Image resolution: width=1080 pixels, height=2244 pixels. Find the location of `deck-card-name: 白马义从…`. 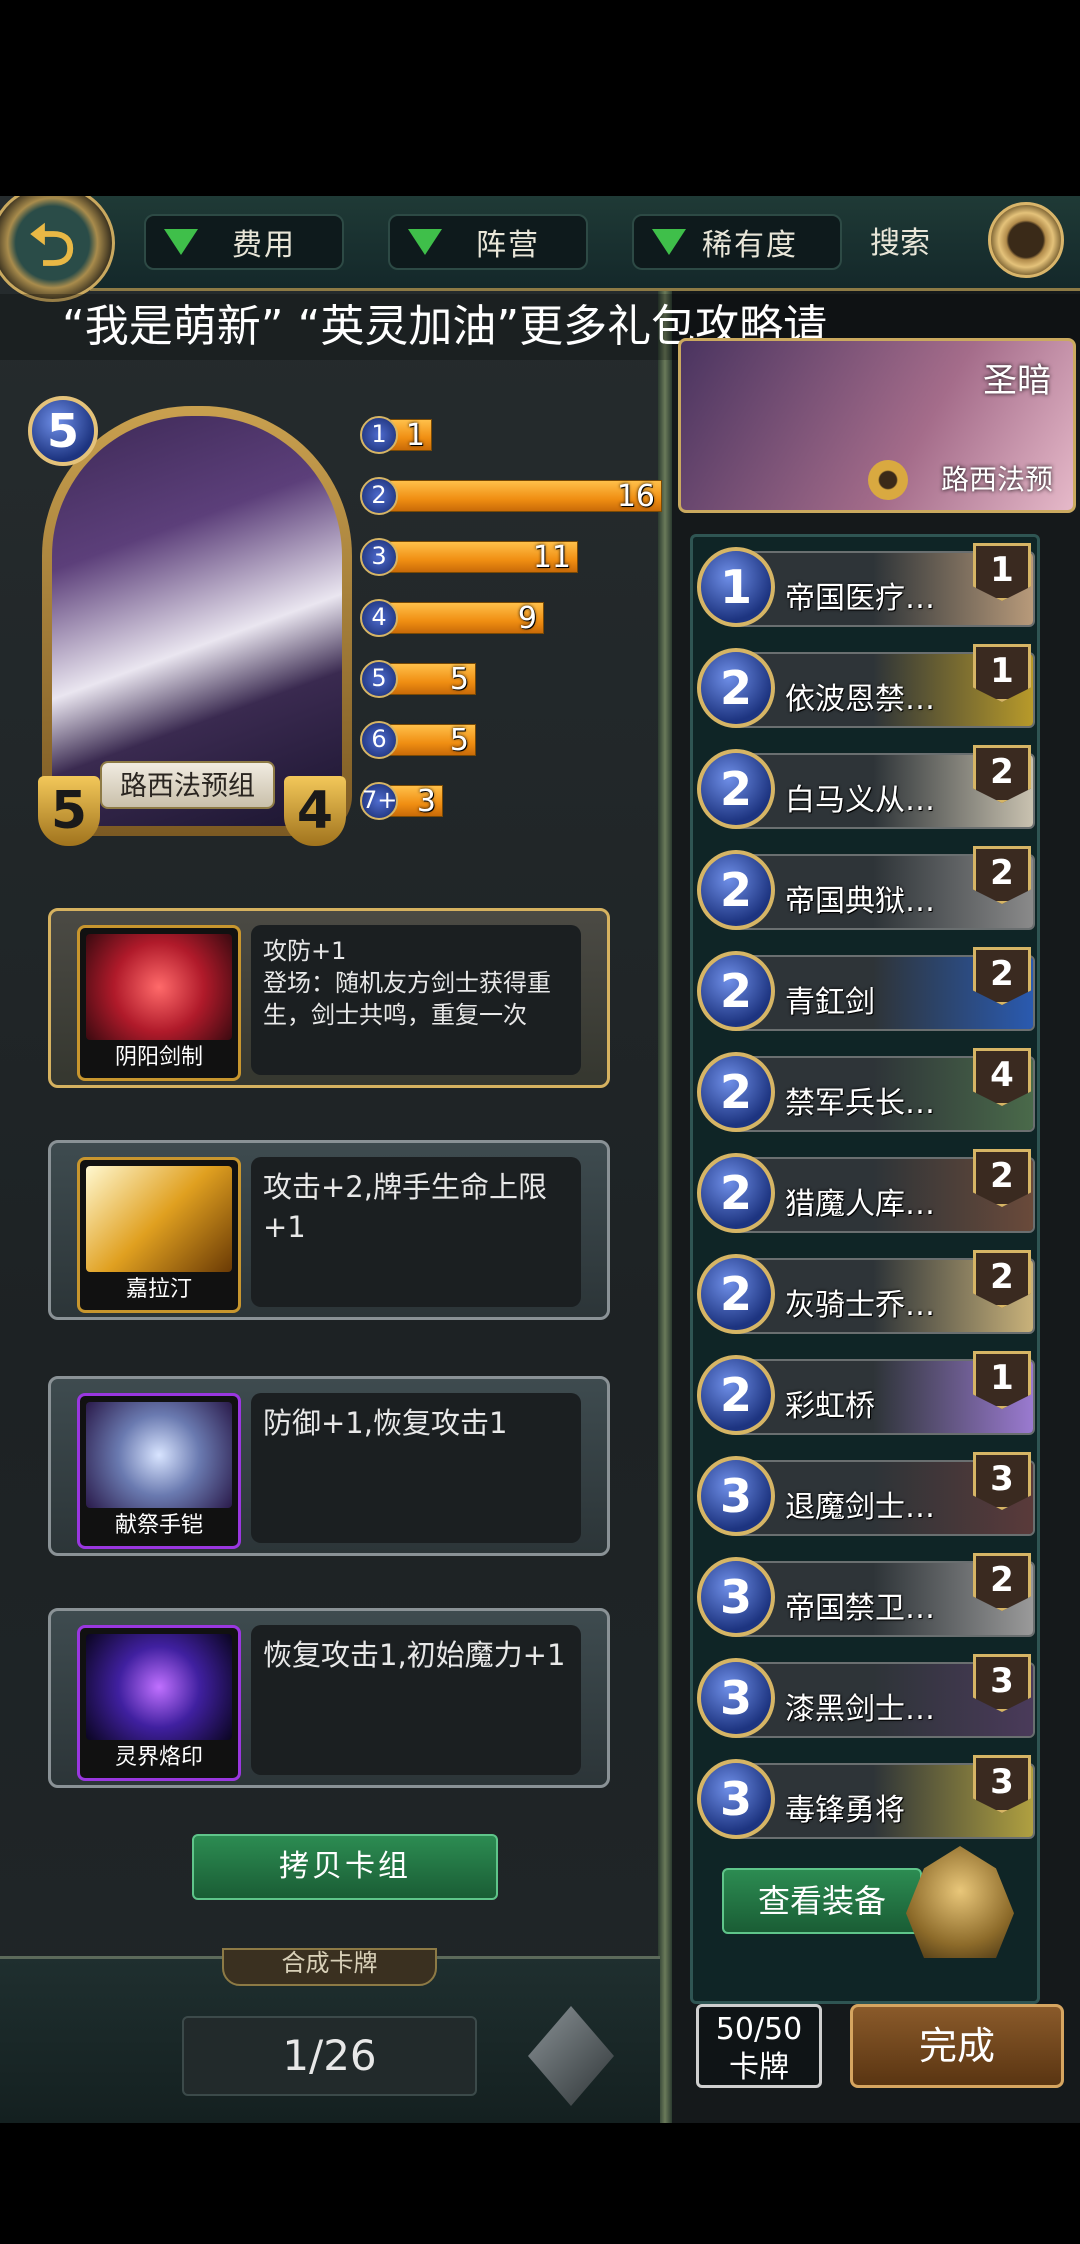

deck-card-name: 白马义从… is located at coordinates (860, 800).